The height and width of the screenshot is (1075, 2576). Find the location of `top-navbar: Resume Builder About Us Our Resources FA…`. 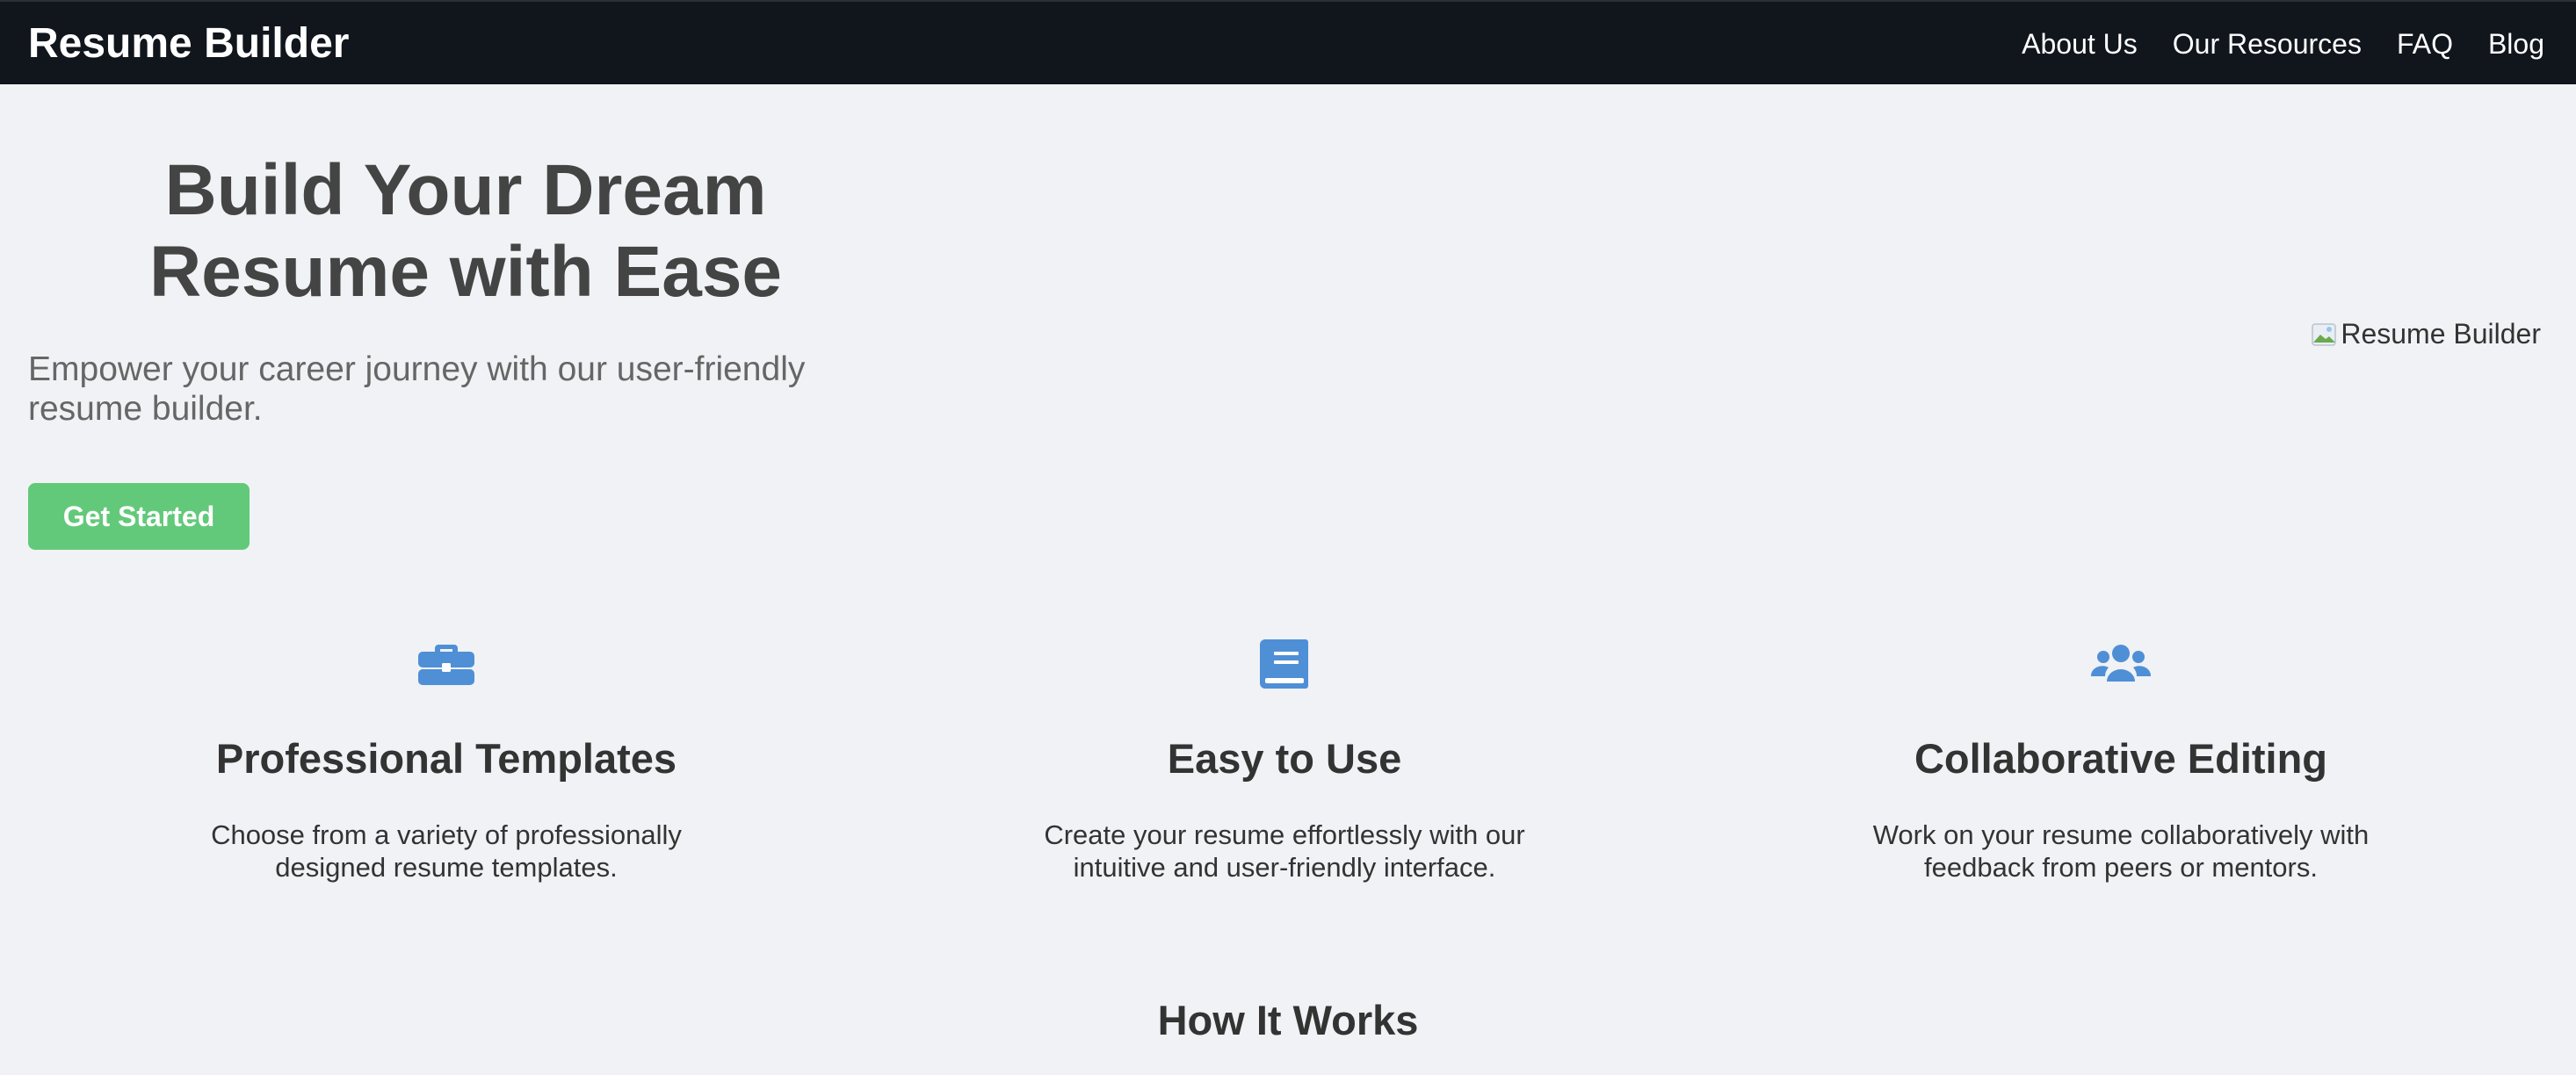

top-navbar: Resume Builder About Us Our Resources FA… is located at coordinates (1288, 42).